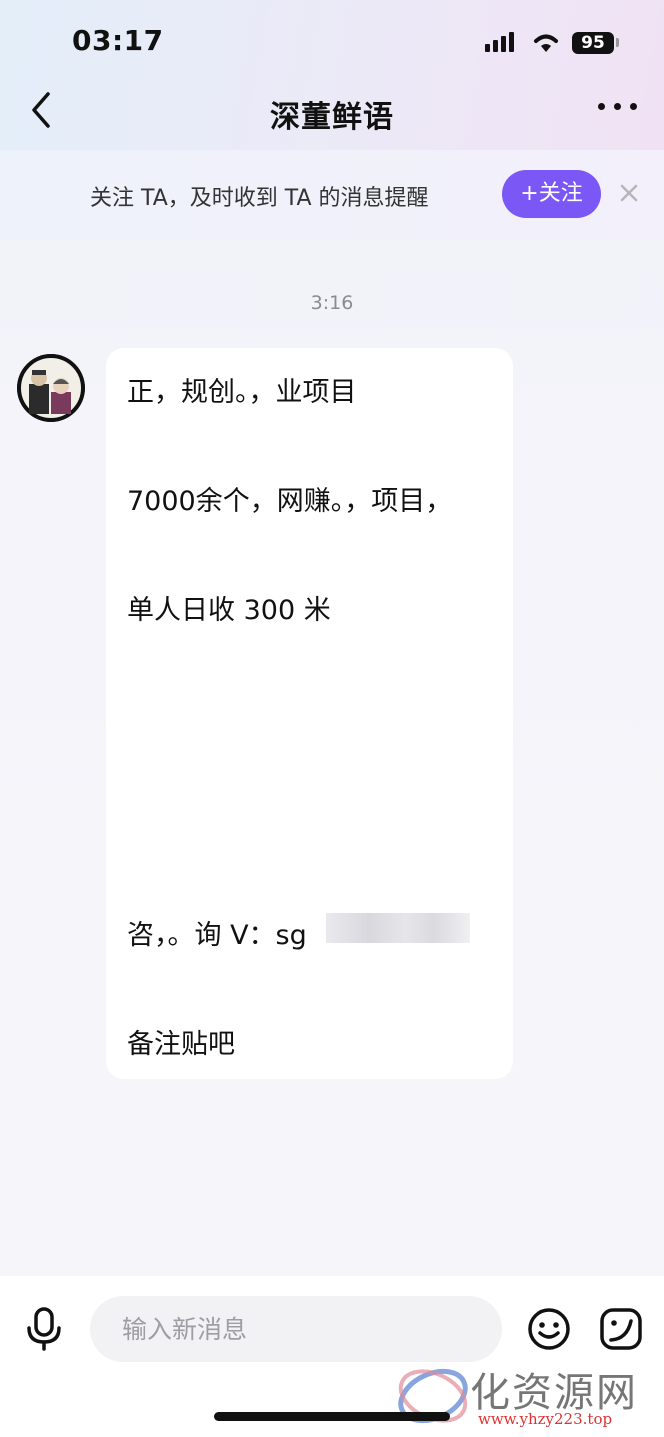 This screenshot has width=664, height=1437. Describe the element at coordinates (332, 303) in the screenshot. I see `message-timestamp: 3:16` at that location.